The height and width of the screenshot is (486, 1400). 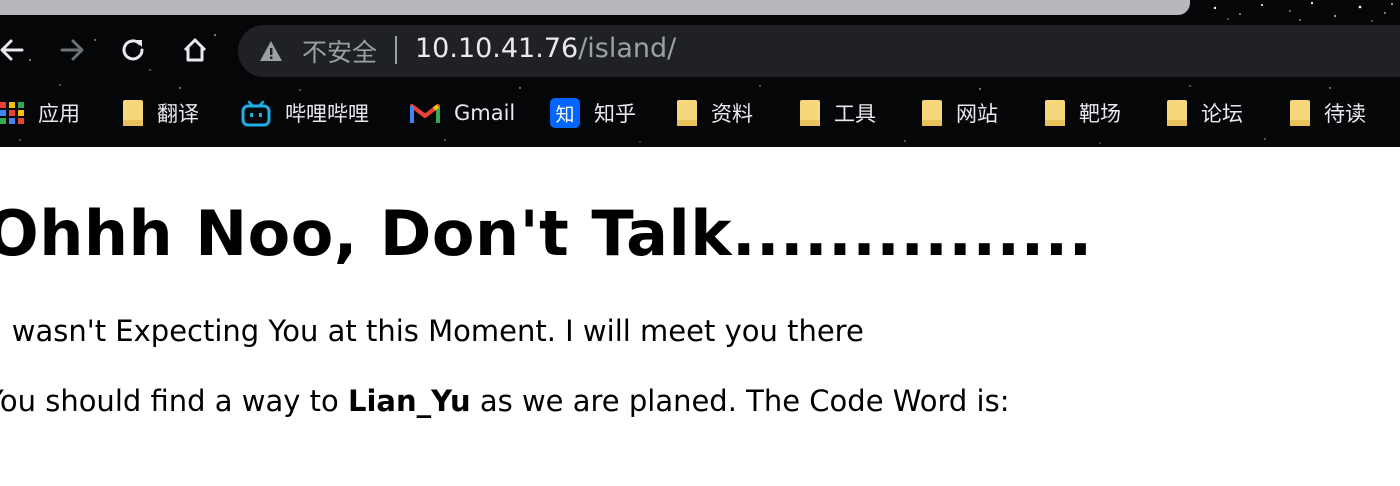 I want to click on para2-prefix: You should find a way to, so click(x=174, y=401).